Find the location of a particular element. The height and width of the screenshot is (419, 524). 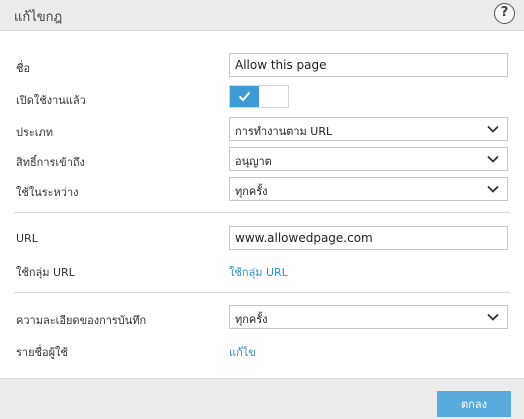

name-input is located at coordinates (368, 65).